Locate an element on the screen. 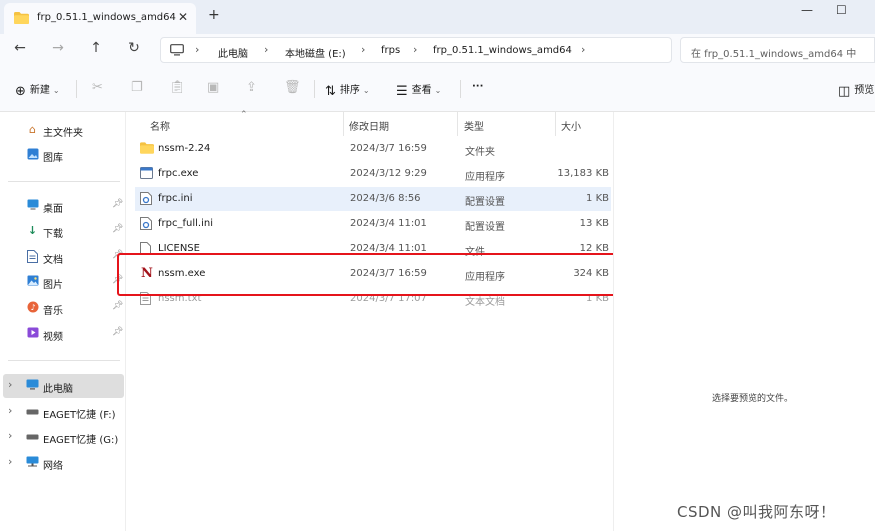 The width and height of the screenshot is (875, 531). sidebar-item-label: EAGET忆捷 (G:) is located at coordinates (81, 440).